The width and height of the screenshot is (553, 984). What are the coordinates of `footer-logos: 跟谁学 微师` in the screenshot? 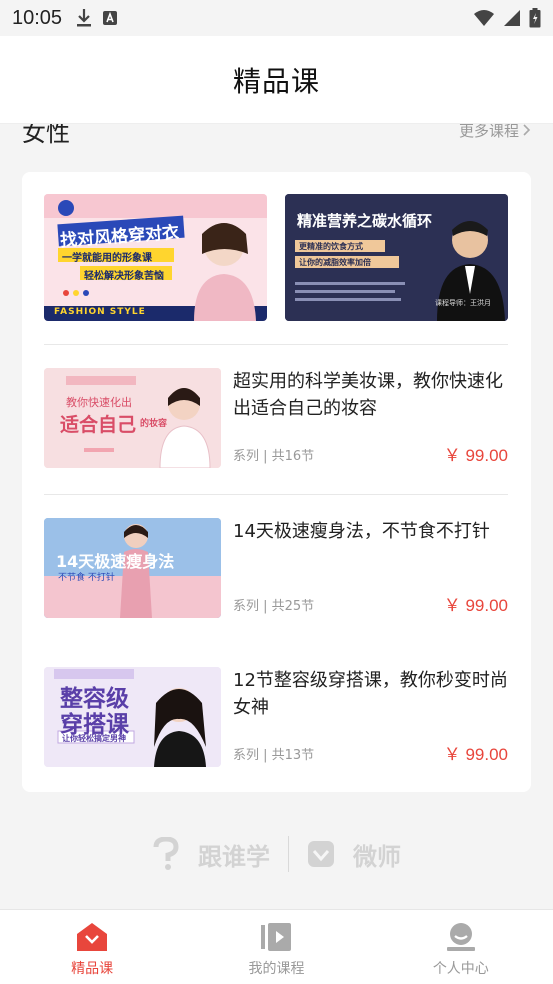 It's located at (276, 854).